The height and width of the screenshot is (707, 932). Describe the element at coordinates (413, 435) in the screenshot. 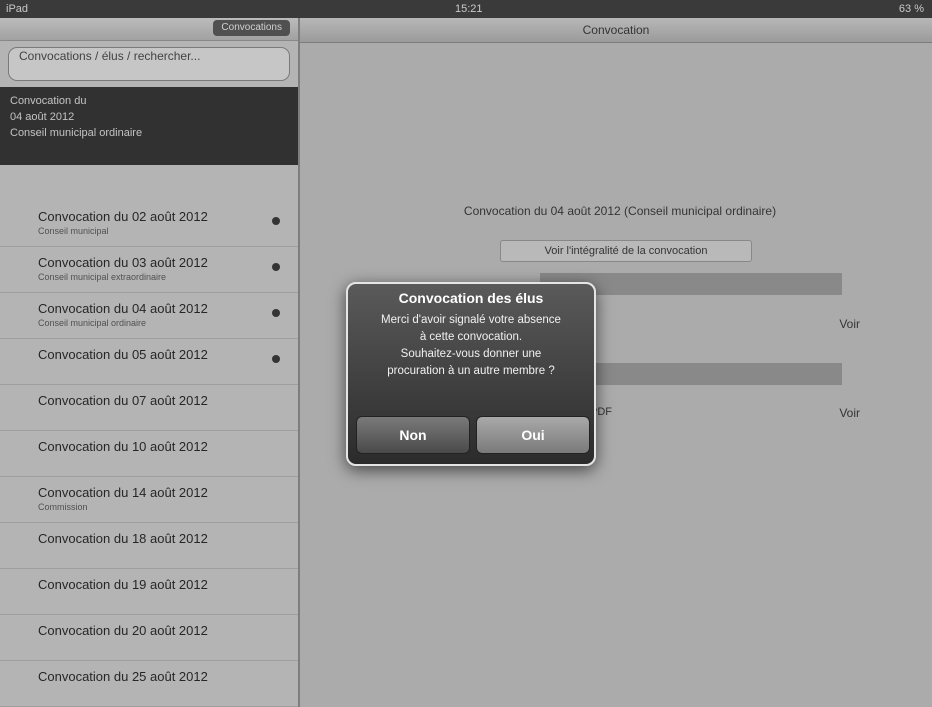

I see `no-button: Non` at that location.